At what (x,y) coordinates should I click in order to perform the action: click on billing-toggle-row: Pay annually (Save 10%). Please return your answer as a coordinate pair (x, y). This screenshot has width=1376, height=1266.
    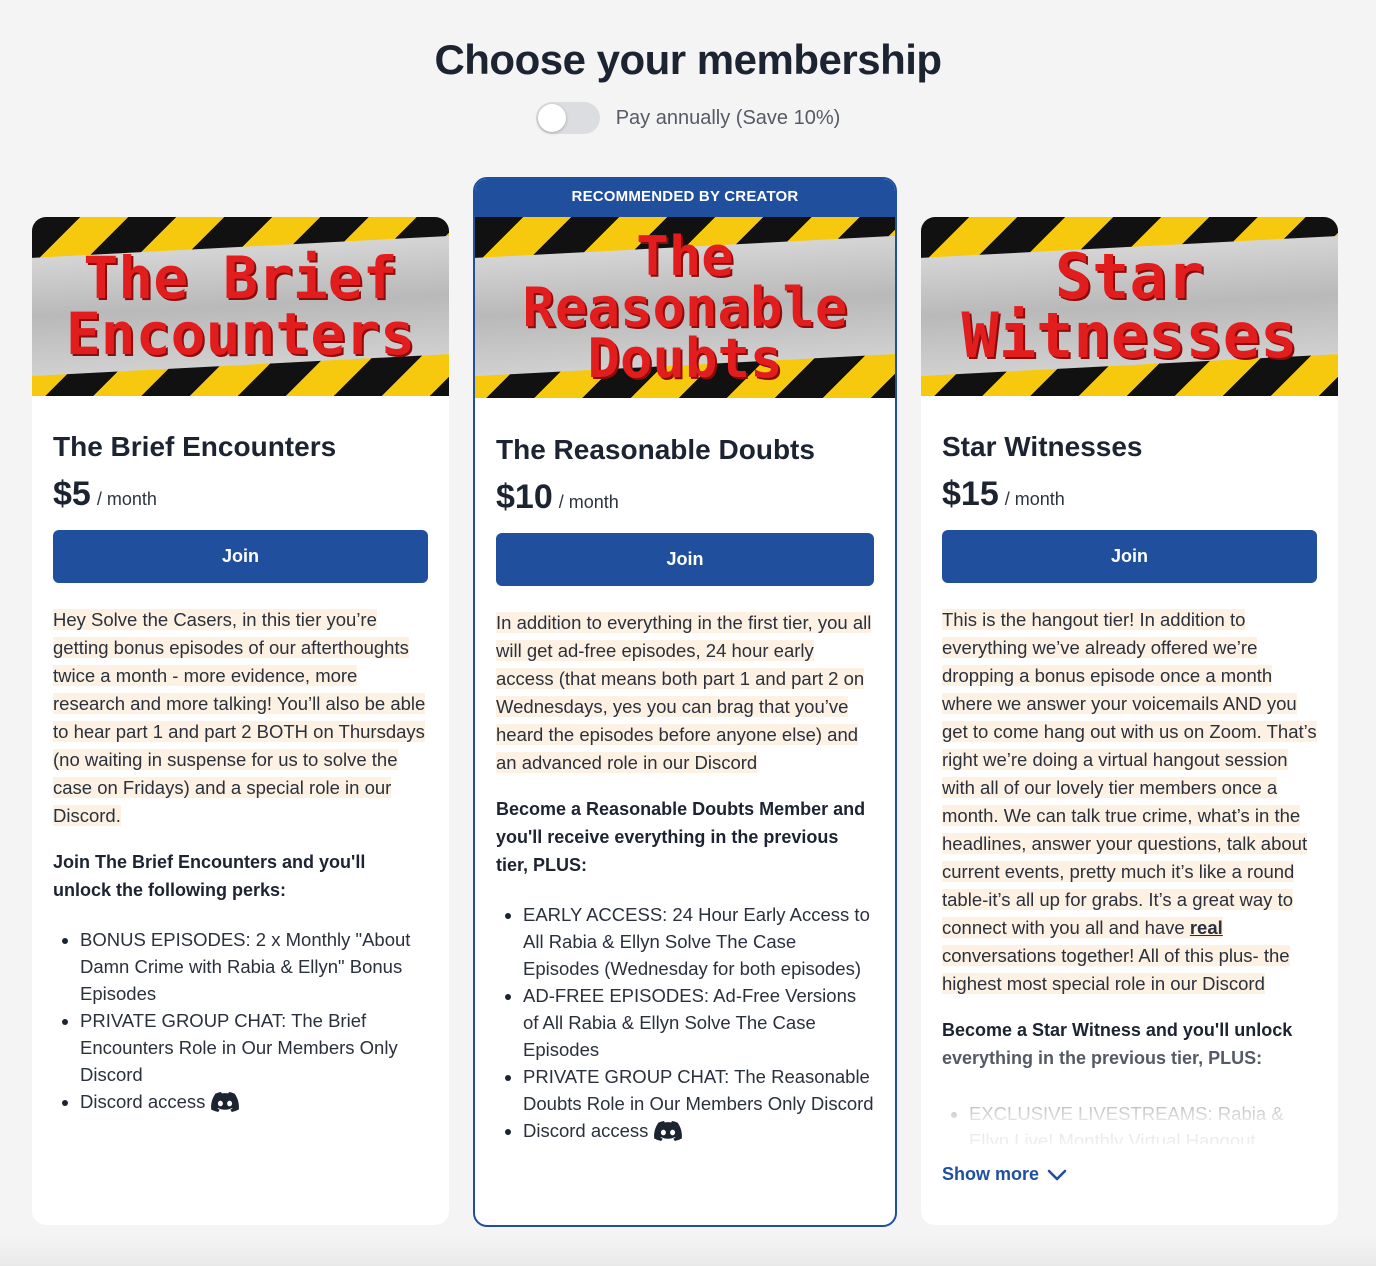
    Looking at the image, I should click on (688, 118).